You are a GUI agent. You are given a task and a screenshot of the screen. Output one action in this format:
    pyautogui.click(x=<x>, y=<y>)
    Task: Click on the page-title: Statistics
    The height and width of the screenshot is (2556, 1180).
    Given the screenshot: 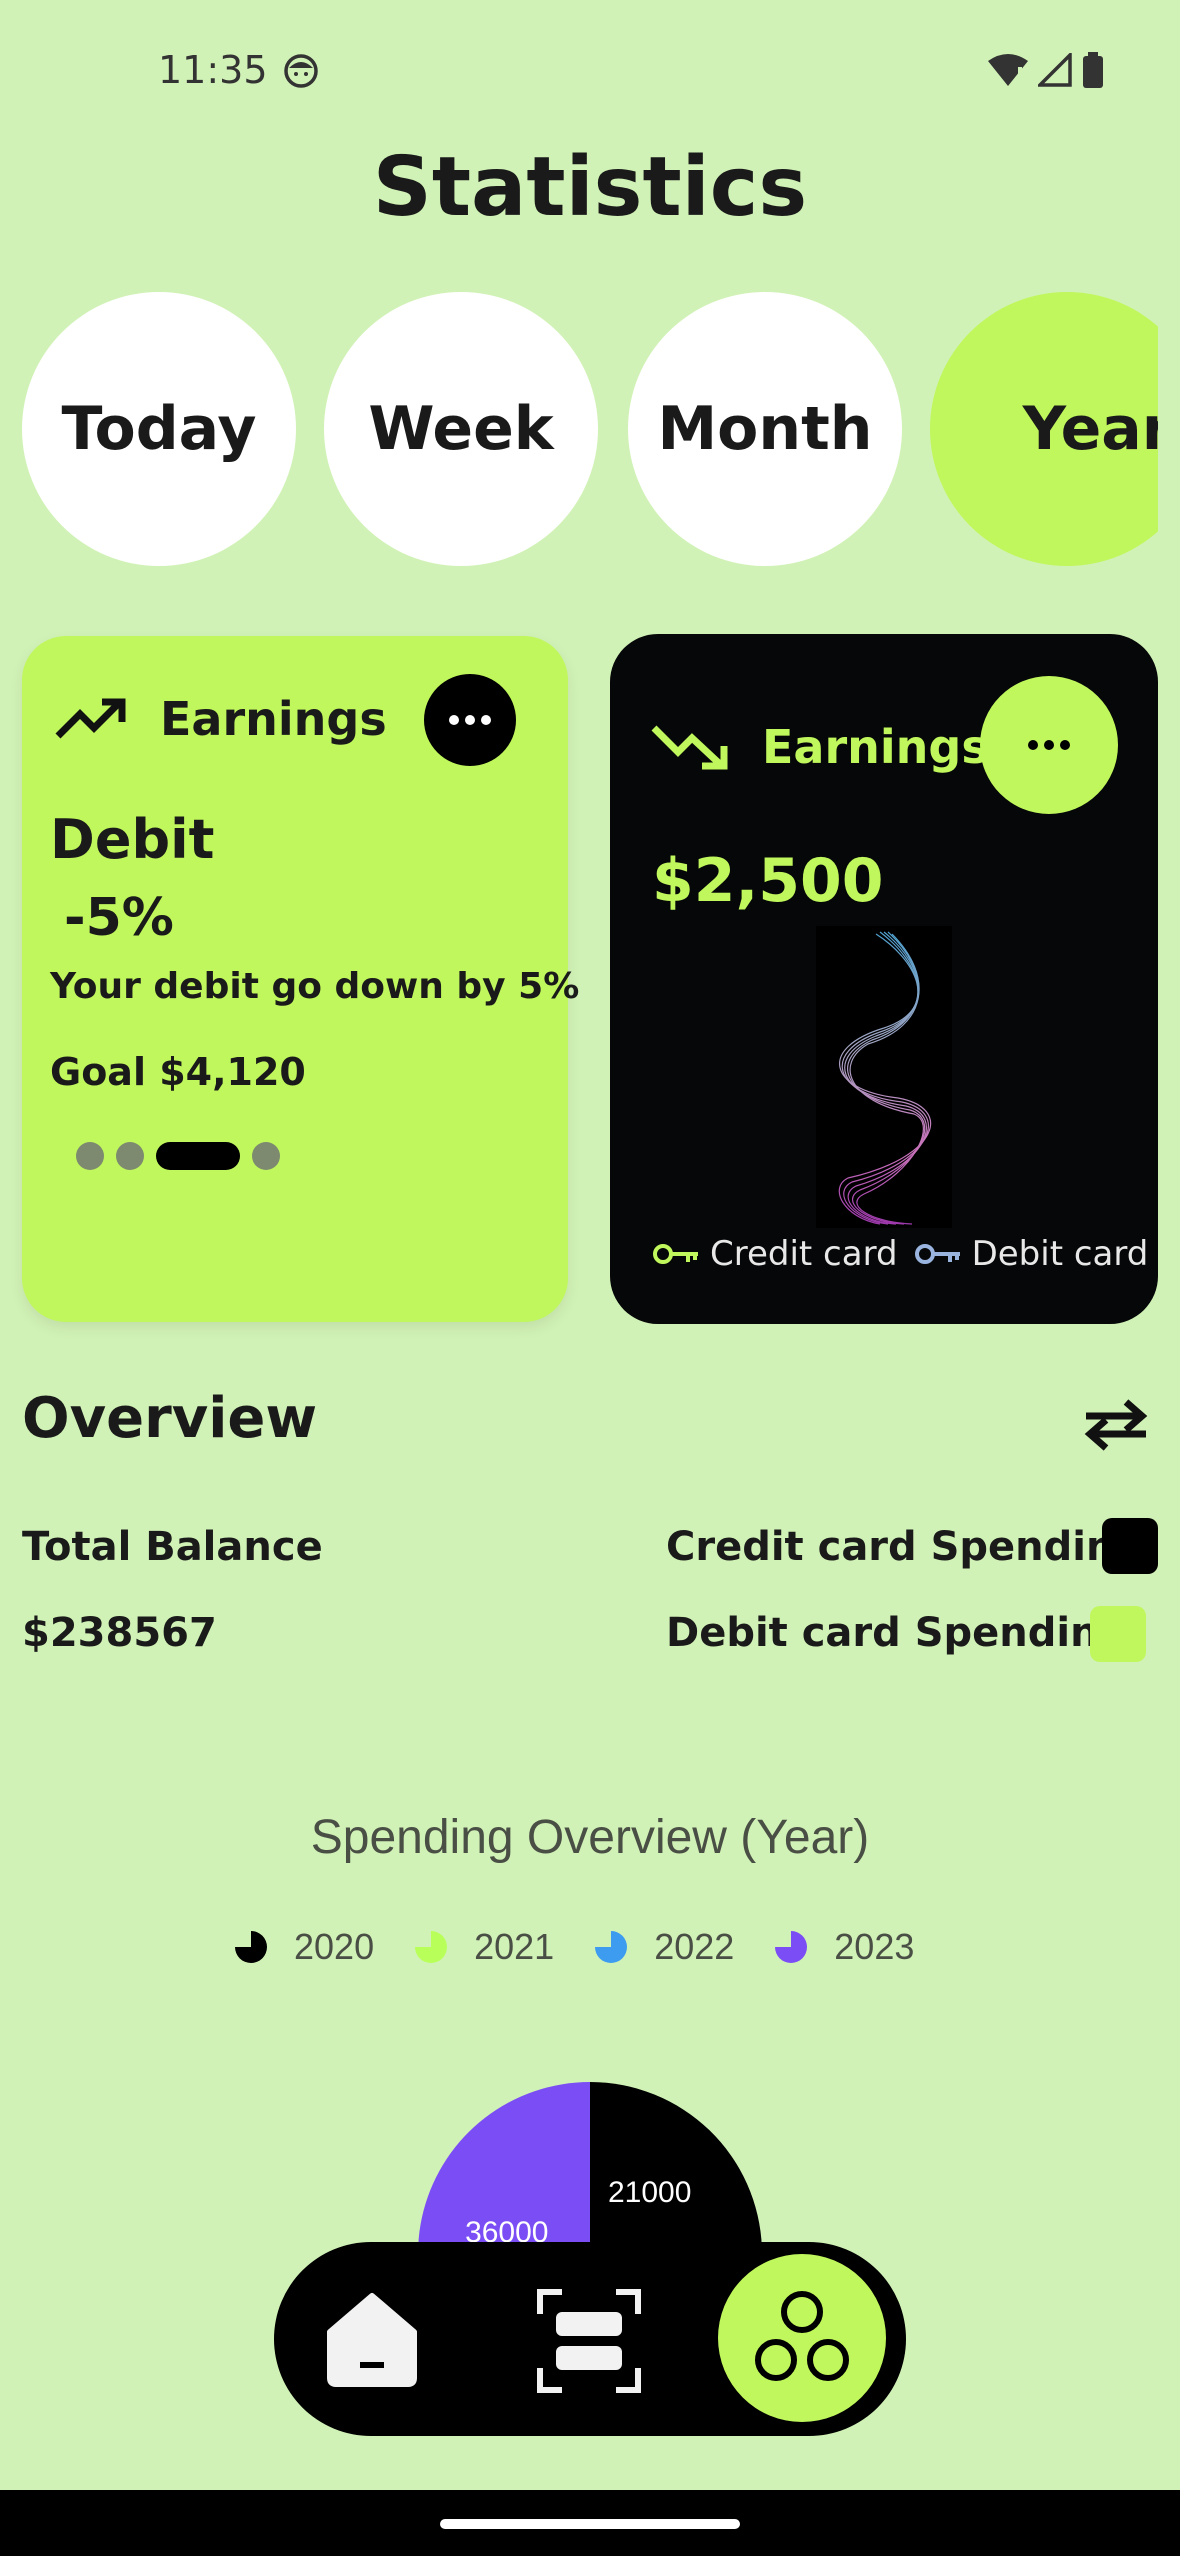 What is the action you would take?
    pyautogui.click(x=590, y=187)
    